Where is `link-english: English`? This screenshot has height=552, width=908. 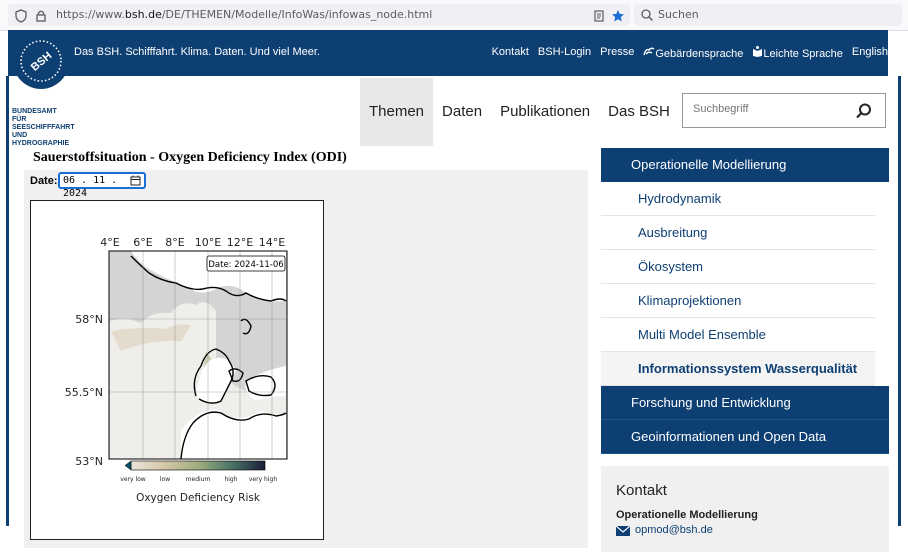 link-english: English is located at coordinates (870, 53).